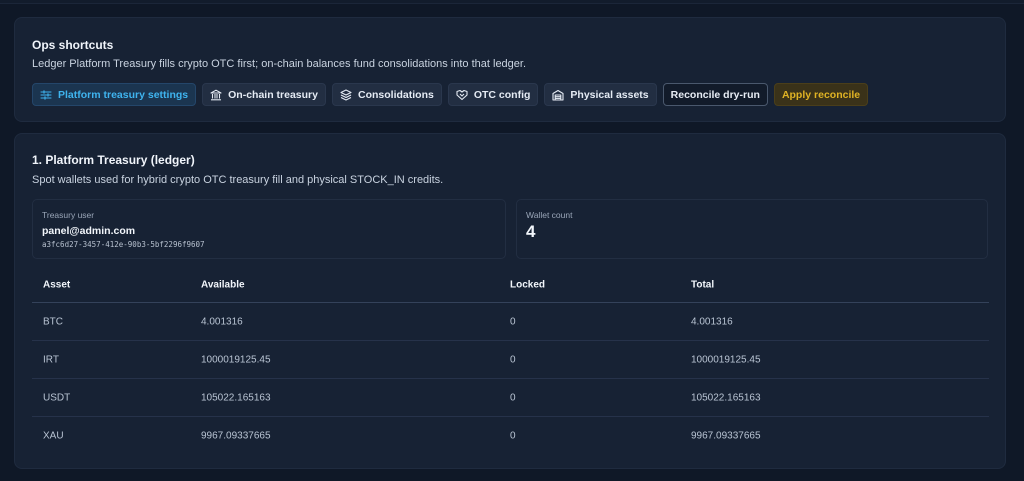 This screenshot has width=1024, height=481. What do you see at coordinates (549, 215) in the screenshot?
I see `wallet-count-label: Wallet count` at bounding box center [549, 215].